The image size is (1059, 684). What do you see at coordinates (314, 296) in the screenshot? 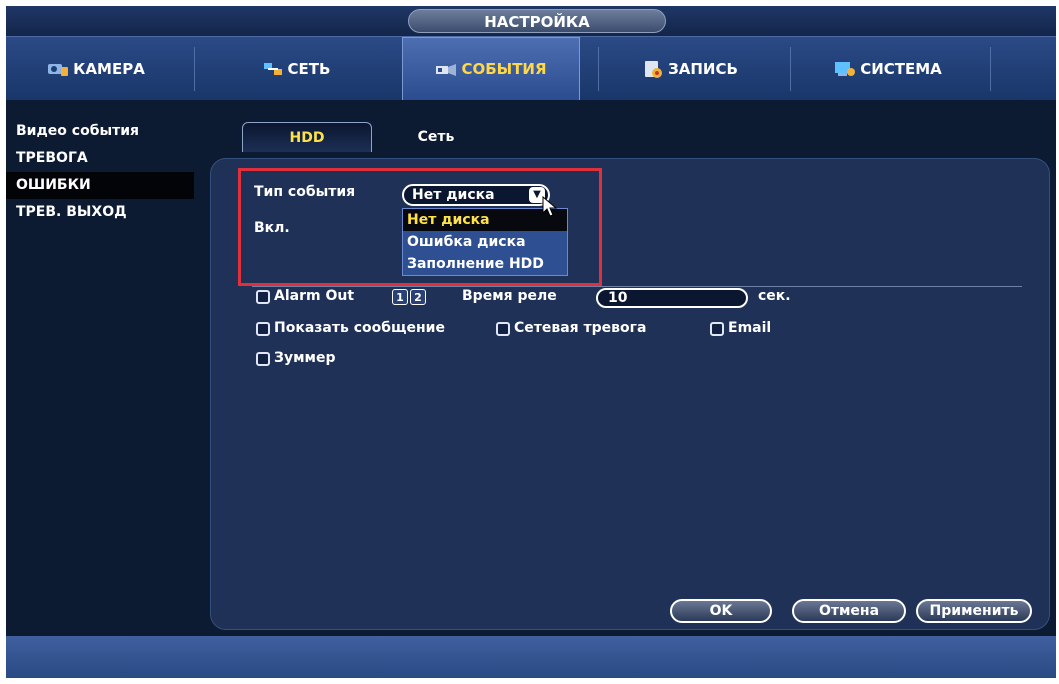
I see `alarm-out-label: Alarm Out` at bounding box center [314, 296].